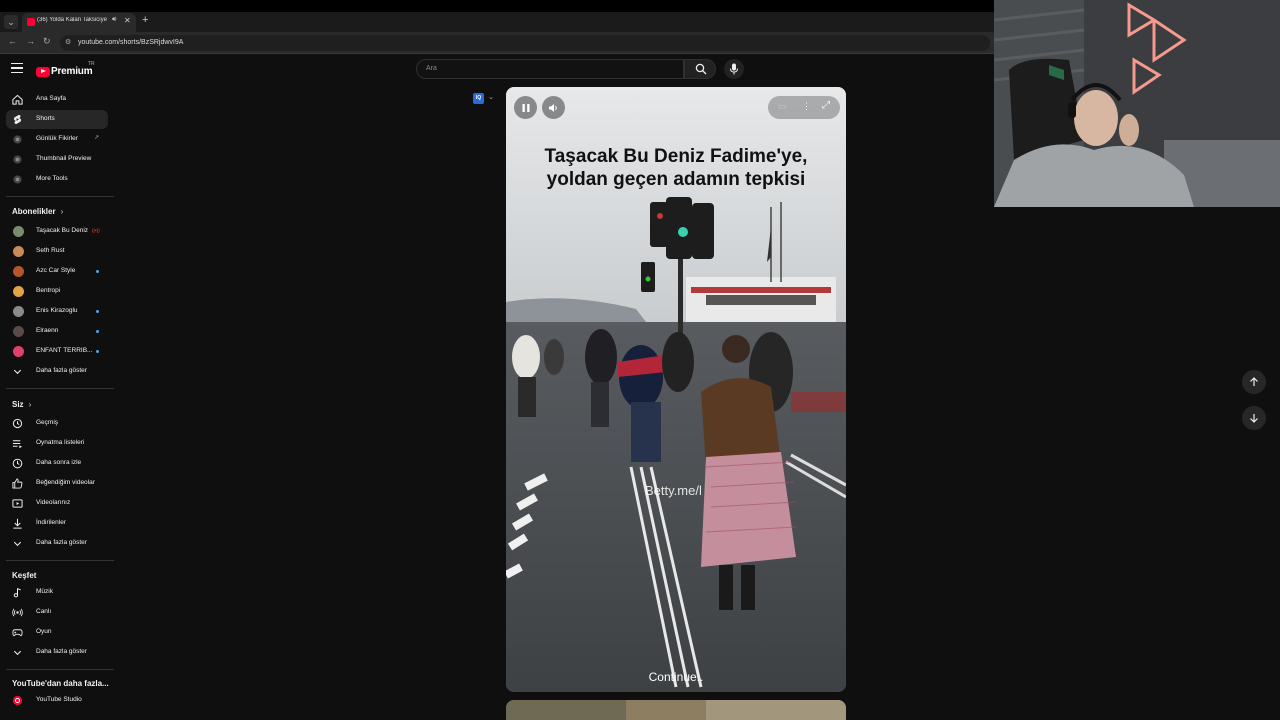 The height and width of the screenshot is (720, 1280). What do you see at coordinates (131, 42) in the screenshot?
I see `url-text: youtube.com/shorts/BzSRjdwvI9A` at bounding box center [131, 42].